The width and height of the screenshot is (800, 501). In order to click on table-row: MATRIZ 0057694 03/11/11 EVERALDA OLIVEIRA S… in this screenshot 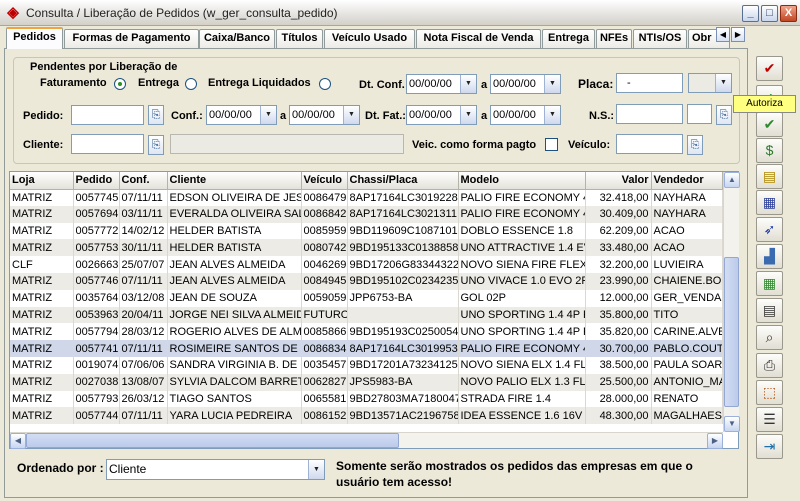, I will do `click(366, 214)`.